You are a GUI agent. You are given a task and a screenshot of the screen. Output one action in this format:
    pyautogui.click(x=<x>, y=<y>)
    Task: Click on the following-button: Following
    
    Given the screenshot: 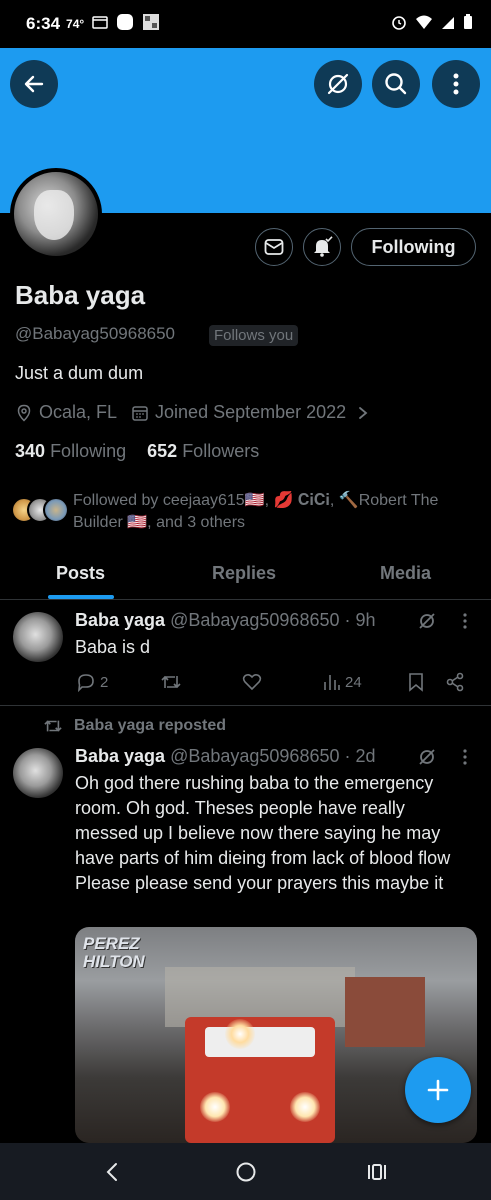 What is the action you would take?
    pyautogui.click(x=413, y=247)
    